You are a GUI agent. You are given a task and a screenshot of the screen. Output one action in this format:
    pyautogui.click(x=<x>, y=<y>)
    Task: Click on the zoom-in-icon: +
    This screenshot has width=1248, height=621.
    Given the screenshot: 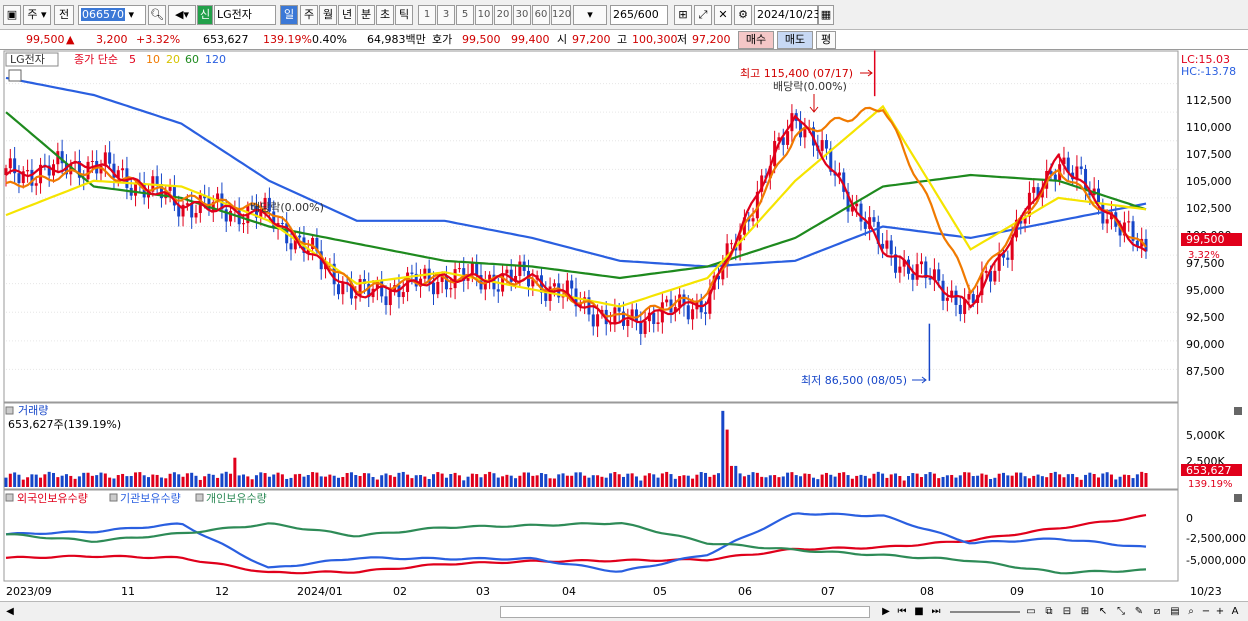 What is the action you would take?
    pyautogui.click(x=1220, y=612)
    